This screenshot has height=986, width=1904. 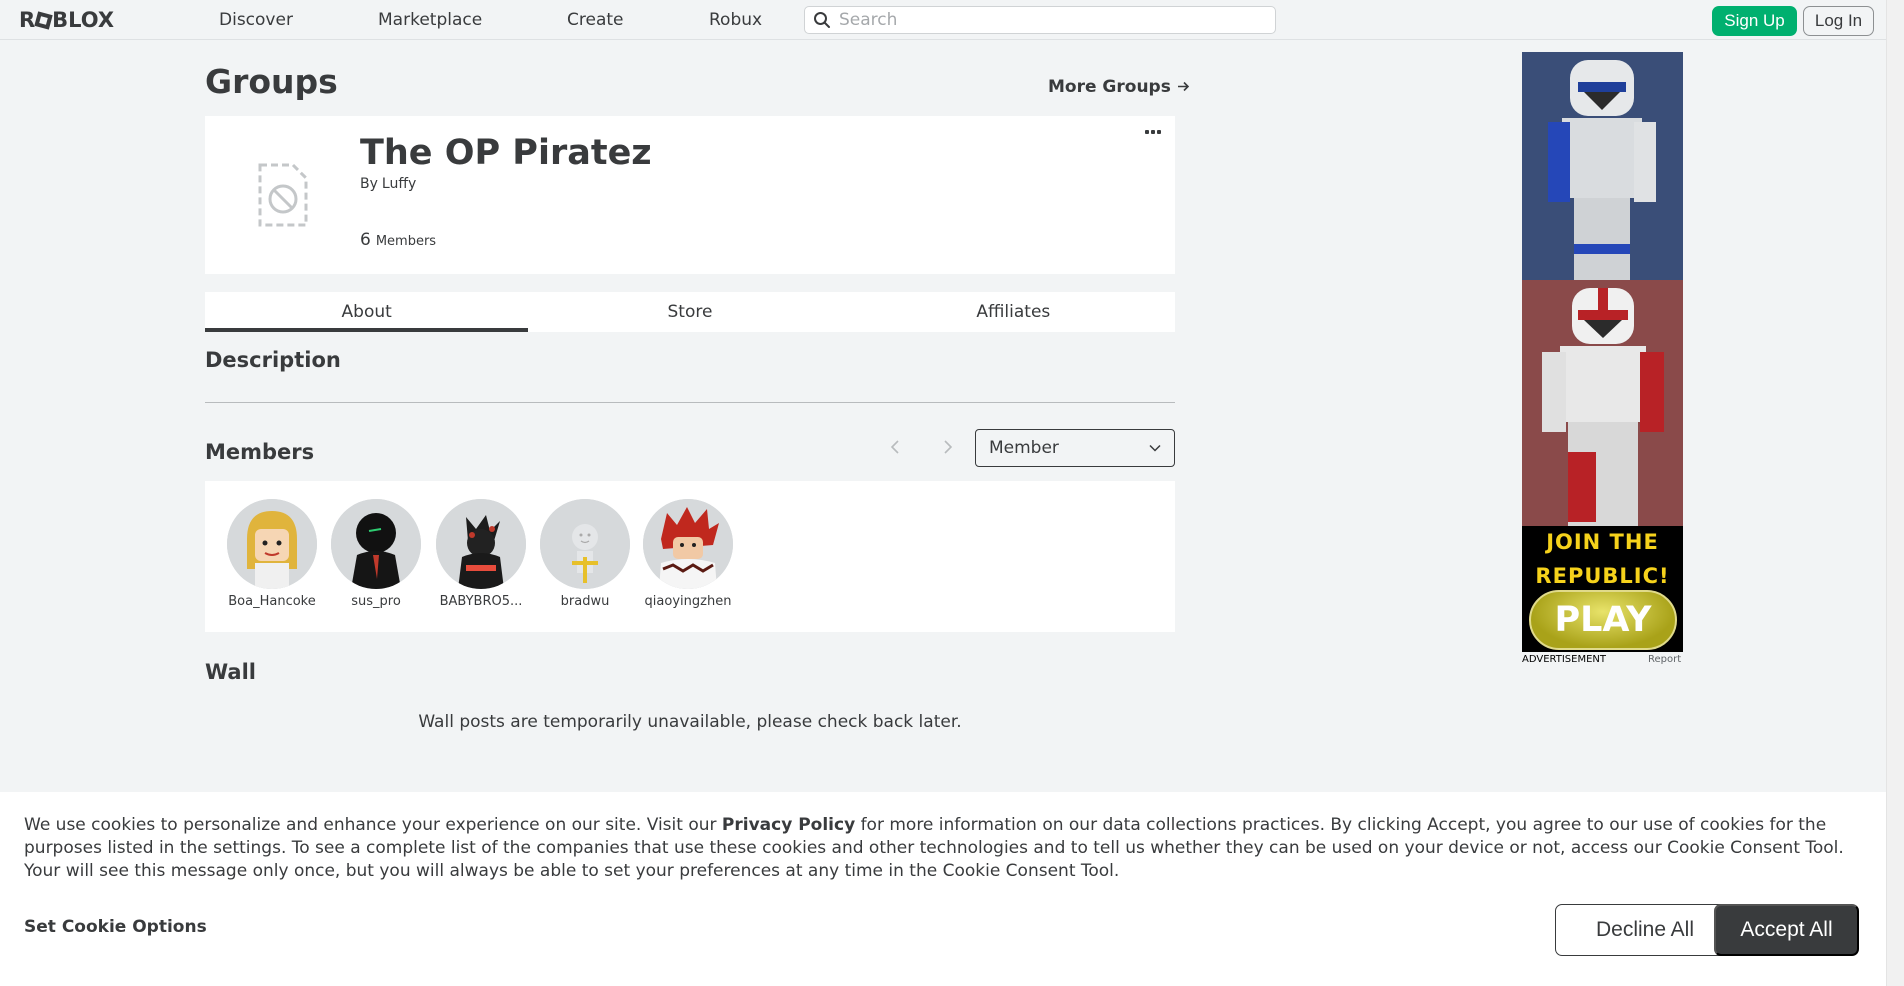 I want to click on member-count-label: Members, so click(x=406, y=241).